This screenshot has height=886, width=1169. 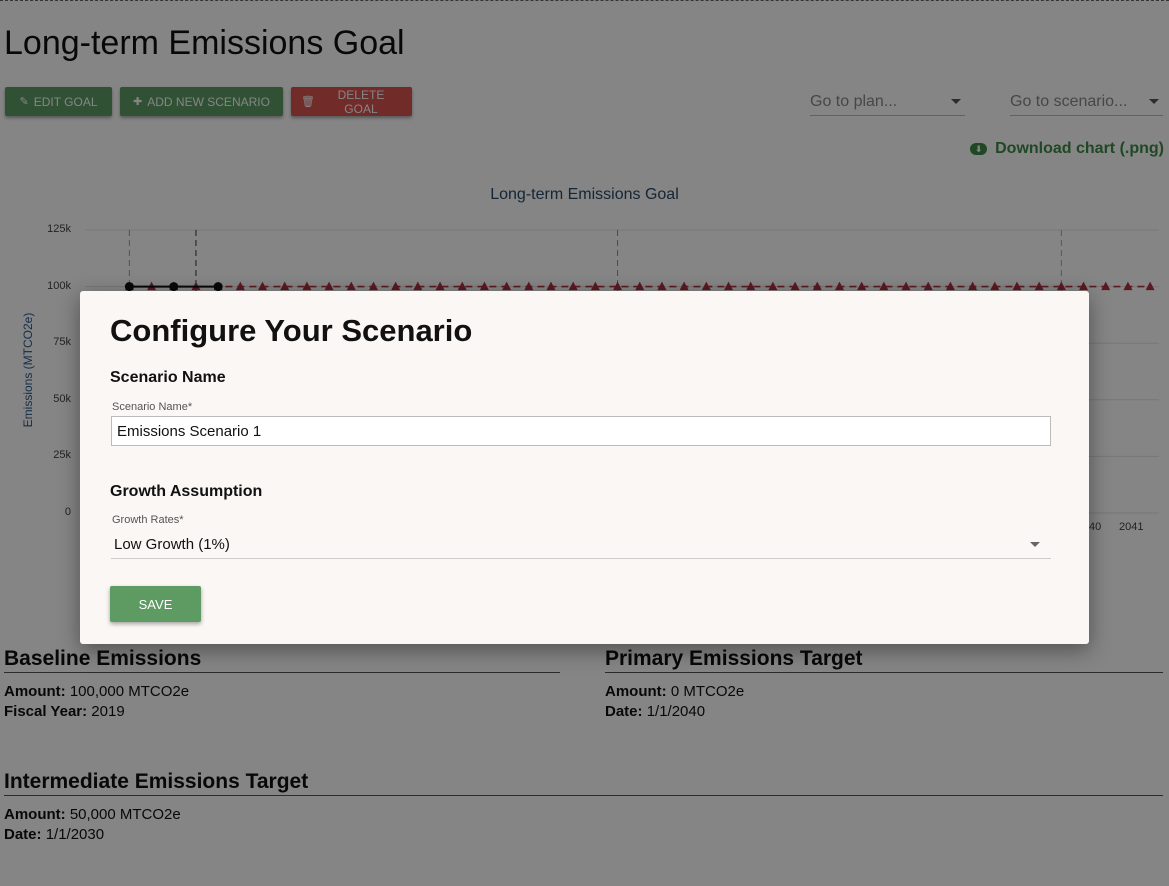 What do you see at coordinates (581, 545) in the screenshot?
I see `growth-rates-select: Low Growth (1%)` at bounding box center [581, 545].